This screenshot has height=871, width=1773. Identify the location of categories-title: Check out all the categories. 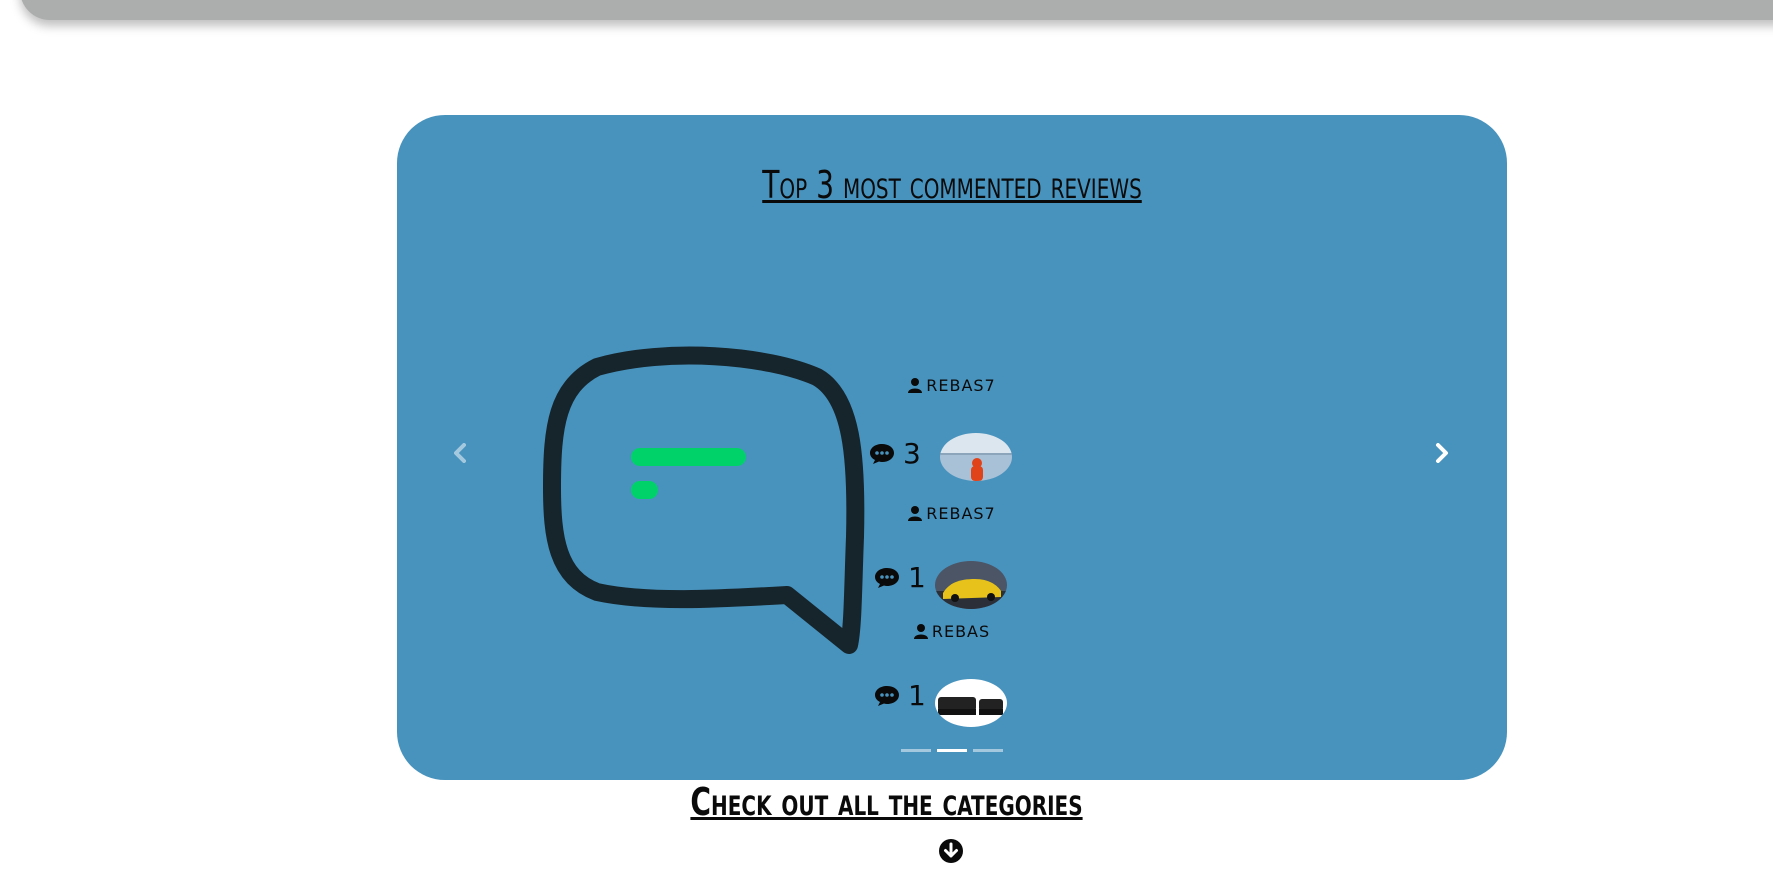
(886, 802).